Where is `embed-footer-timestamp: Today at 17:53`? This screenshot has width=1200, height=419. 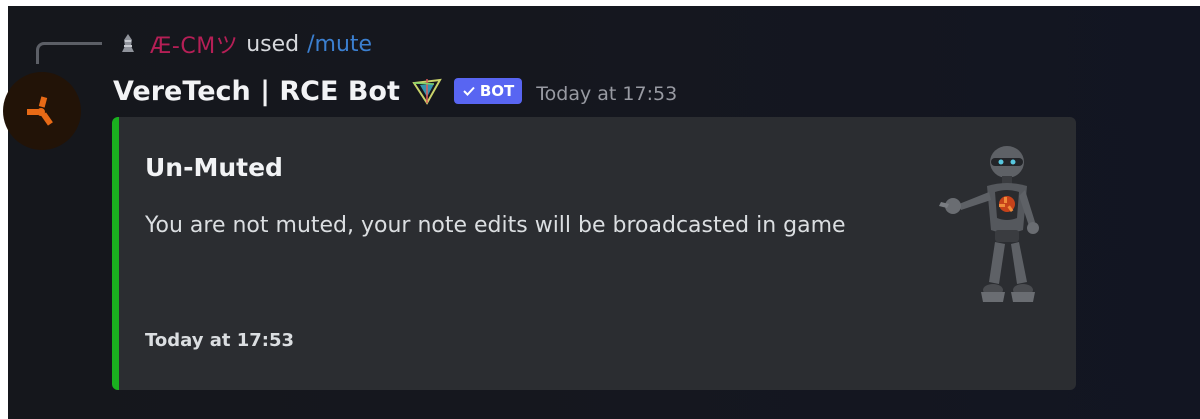 embed-footer-timestamp: Today at 17:53 is located at coordinates (220, 340).